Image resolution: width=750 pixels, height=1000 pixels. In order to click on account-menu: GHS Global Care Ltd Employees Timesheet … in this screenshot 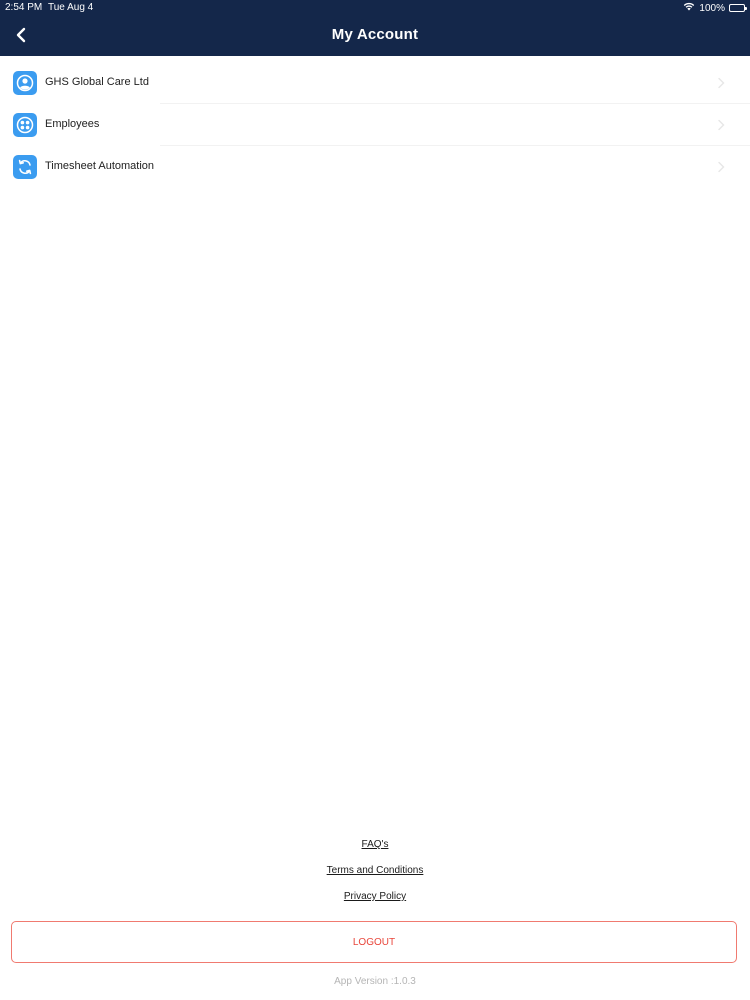, I will do `click(375, 125)`.